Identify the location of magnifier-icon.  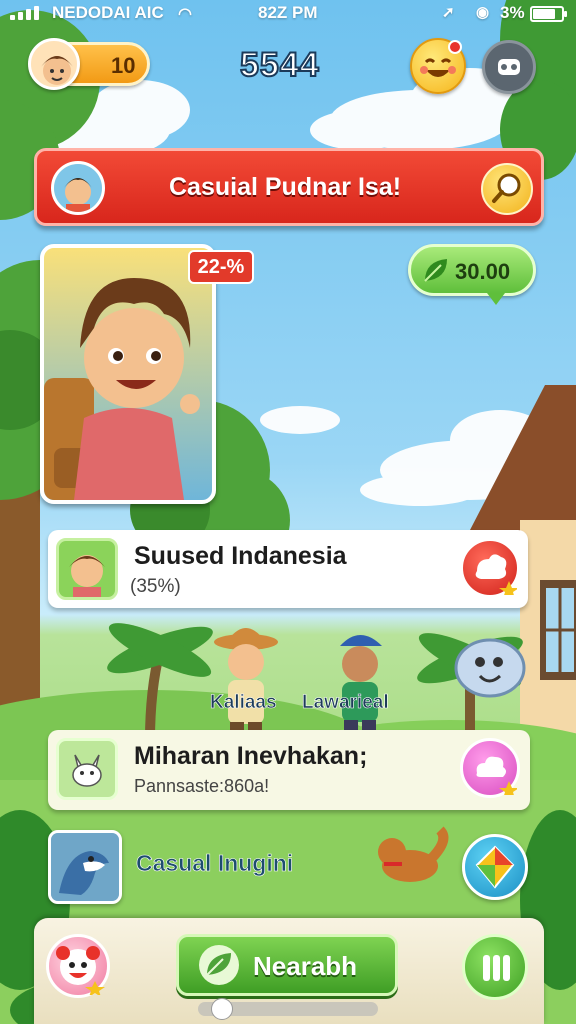
(506, 188).